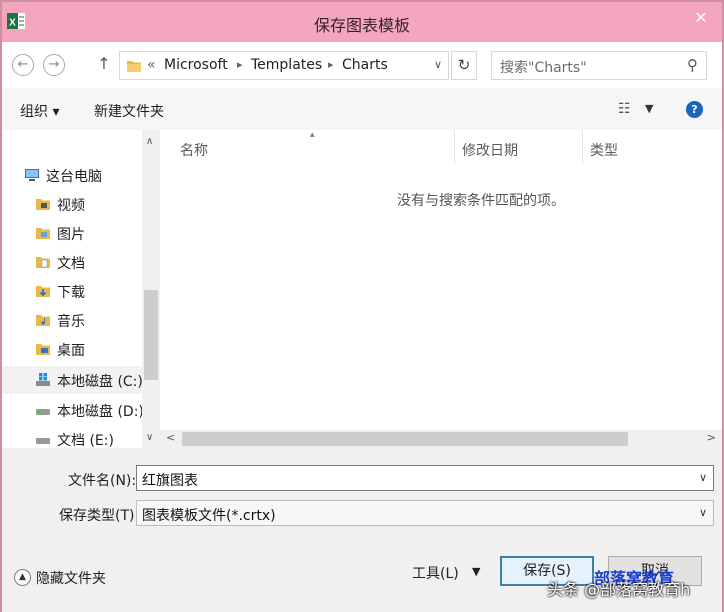 Image resolution: width=724 pixels, height=612 pixels. I want to click on folder-icon, so click(134, 66).